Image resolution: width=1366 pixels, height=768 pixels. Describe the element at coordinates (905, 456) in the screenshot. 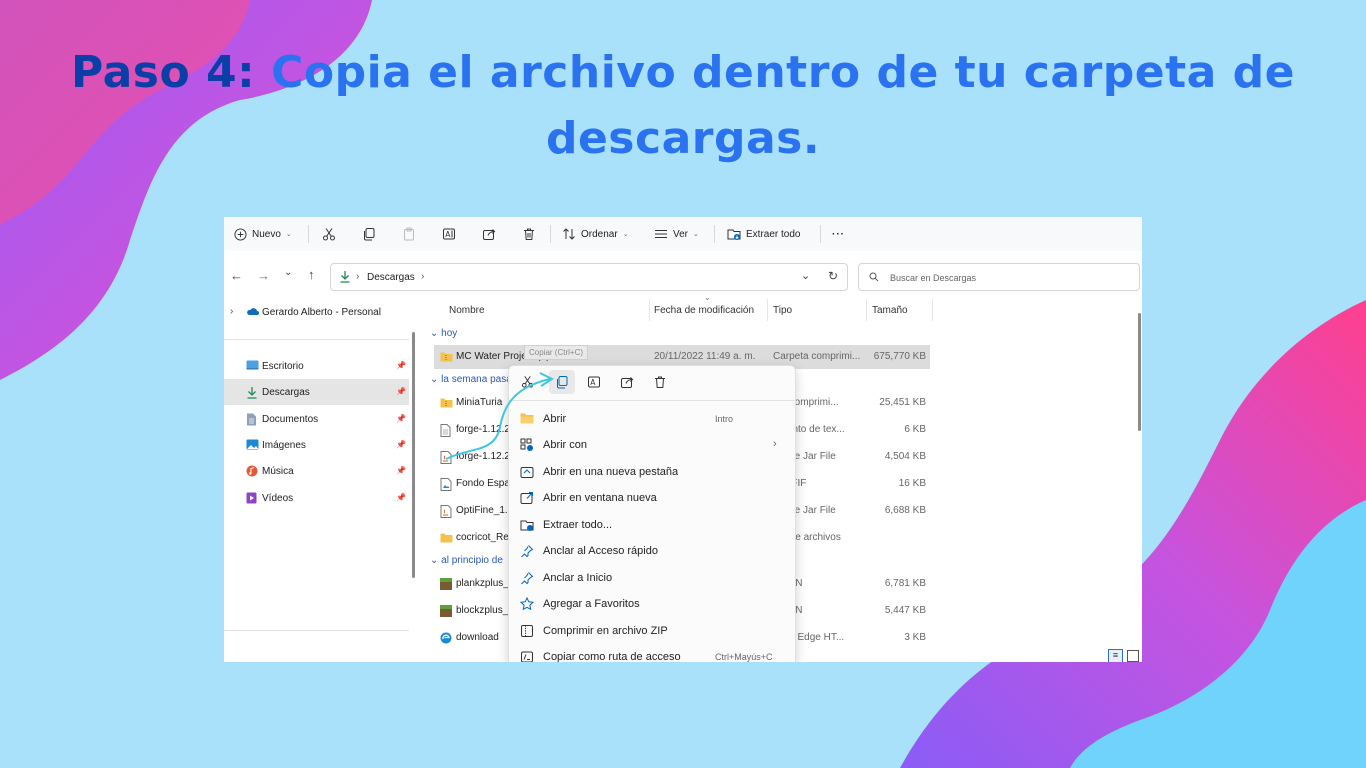

I see `file-size: 4,504 KB` at that location.